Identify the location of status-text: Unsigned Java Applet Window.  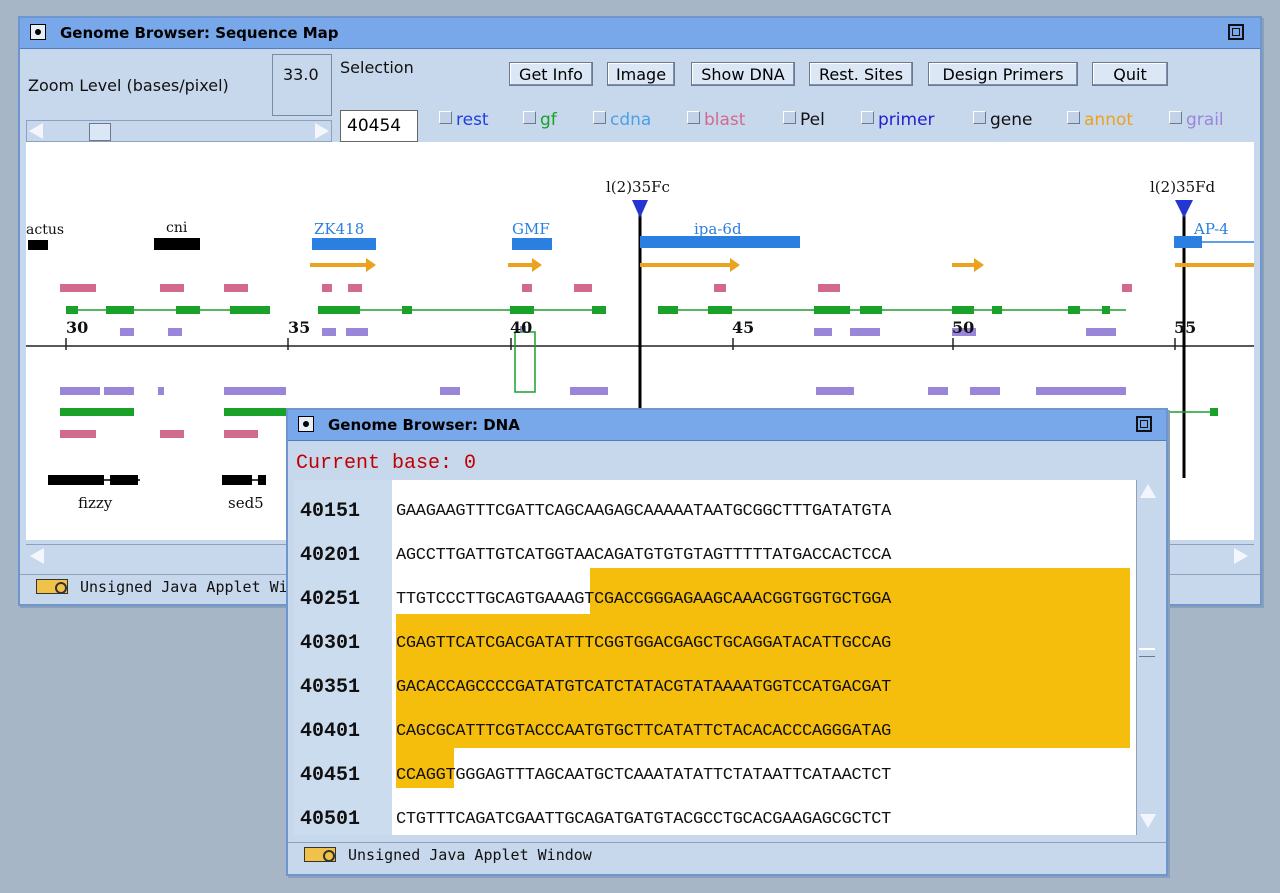
(470, 855).